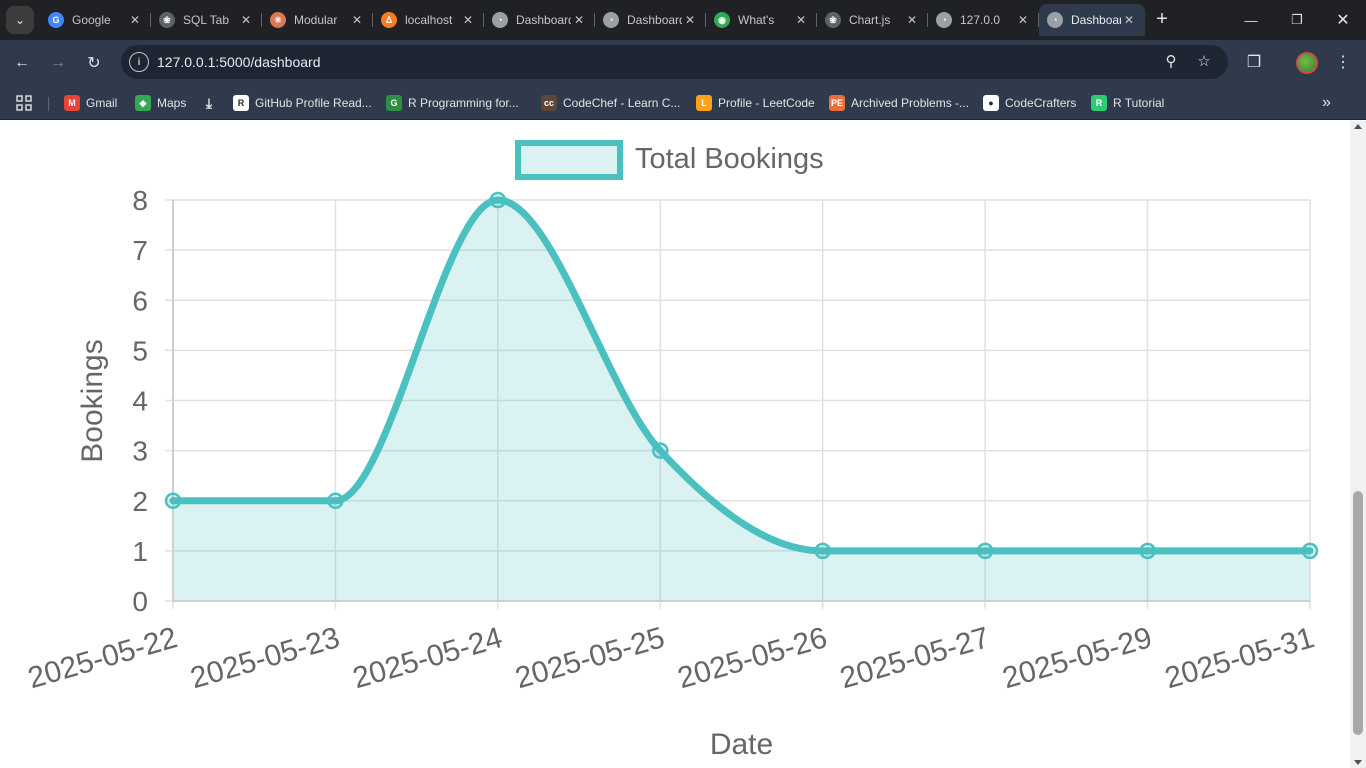  What do you see at coordinates (1343, 20) in the screenshot?
I see `close-window-icon: ✕` at bounding box center [1343, 20].